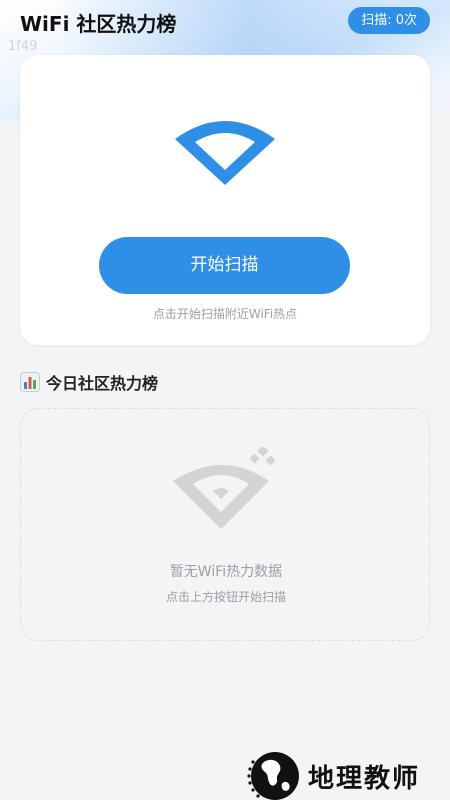 This screenshot has height=800, width=450. What do you see at coordinates (98, 24) in the screenshot?
I see `app-title: WiFi 社区热力榜` at bounding box center [98, 24].